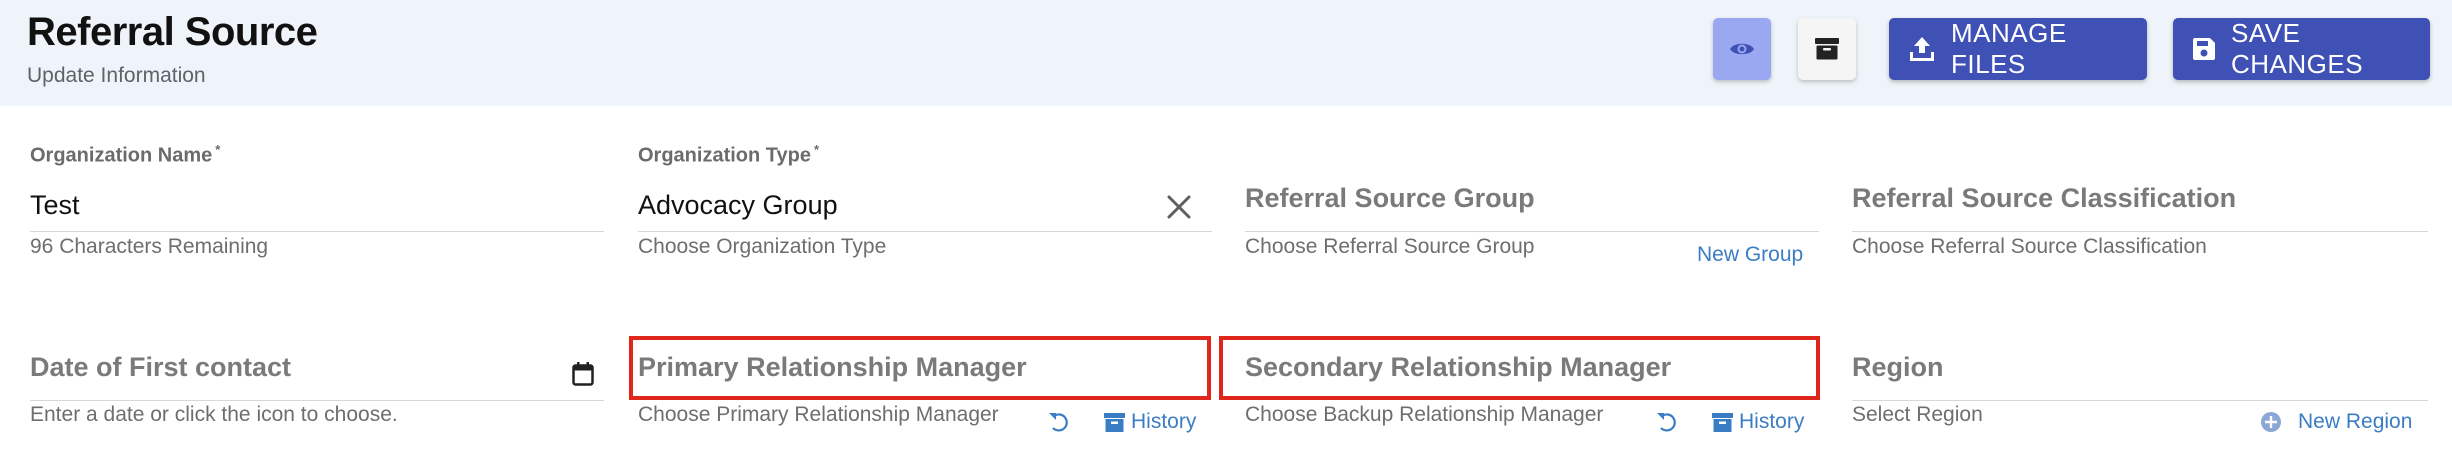 This screenshot has height=460, width=2452. Describe the element at coordinates (121, 155) in the screenshot. I see `organization-name-label: Organization Name` at that location.